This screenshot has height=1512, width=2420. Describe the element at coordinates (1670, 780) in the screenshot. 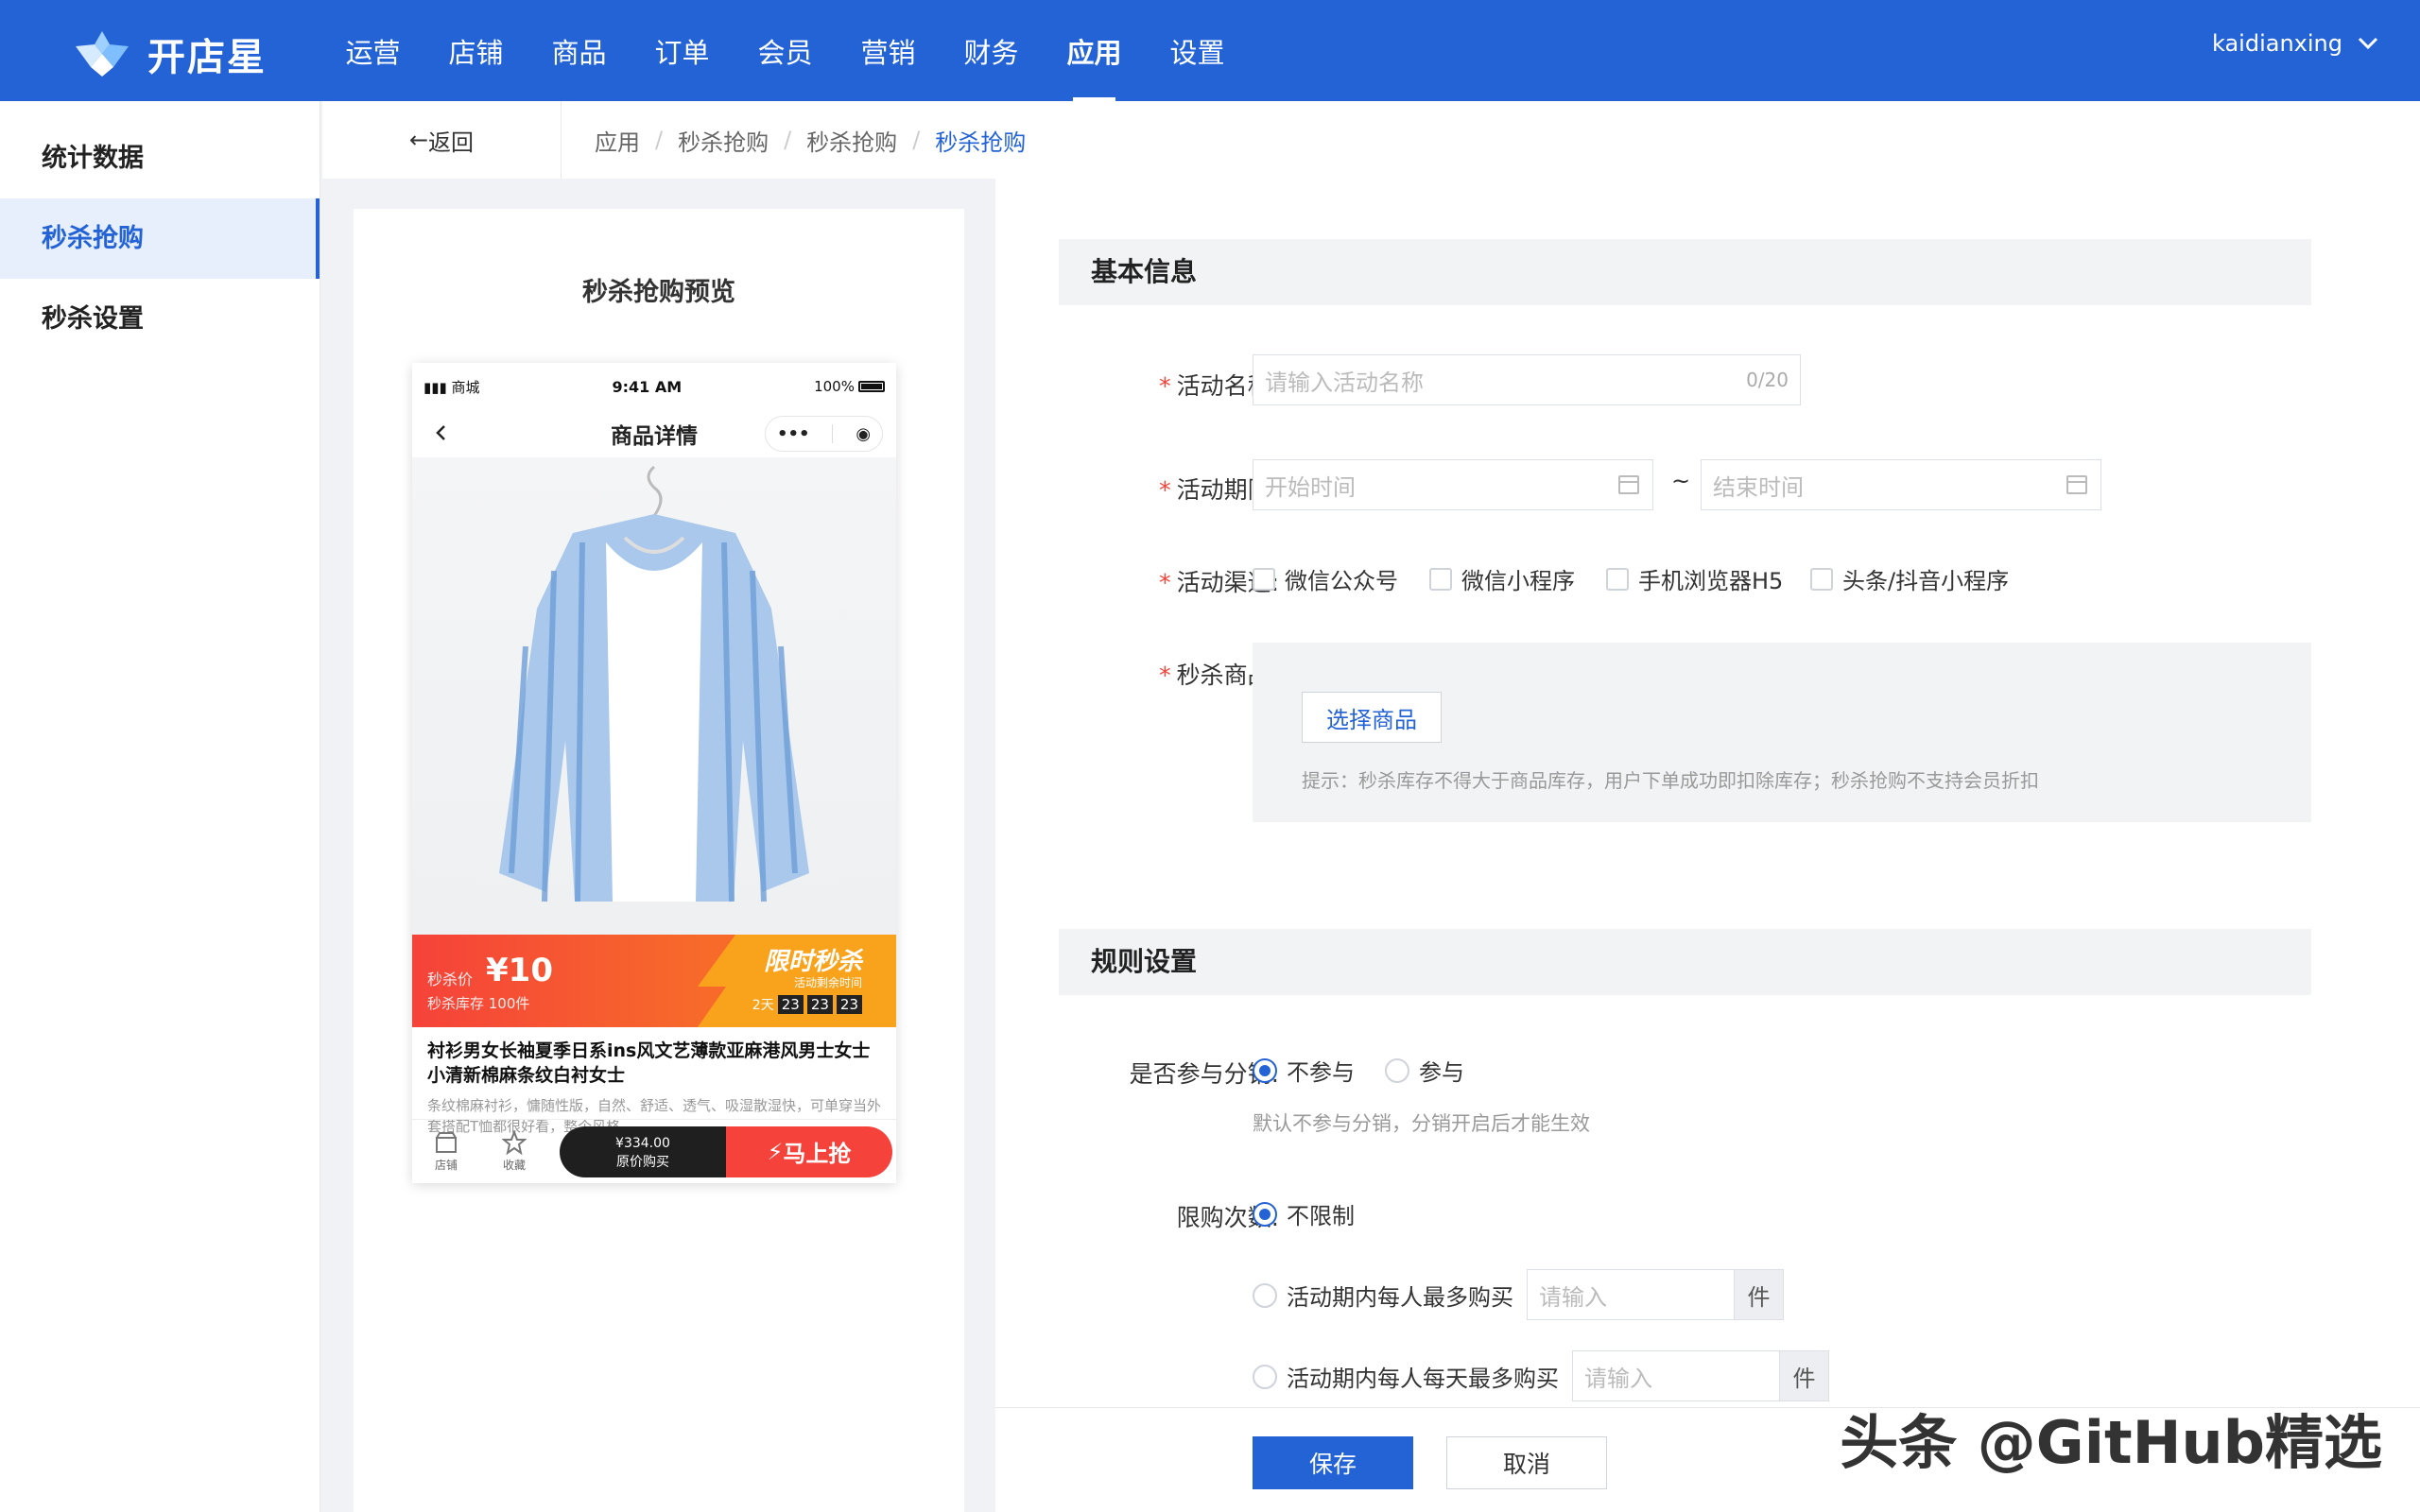

I see `goods-hint: 提示：秒杀库存不得大于商品库存，用户下单成功即扣除库存；秒杀抢购不支持会员折扣` at that location.